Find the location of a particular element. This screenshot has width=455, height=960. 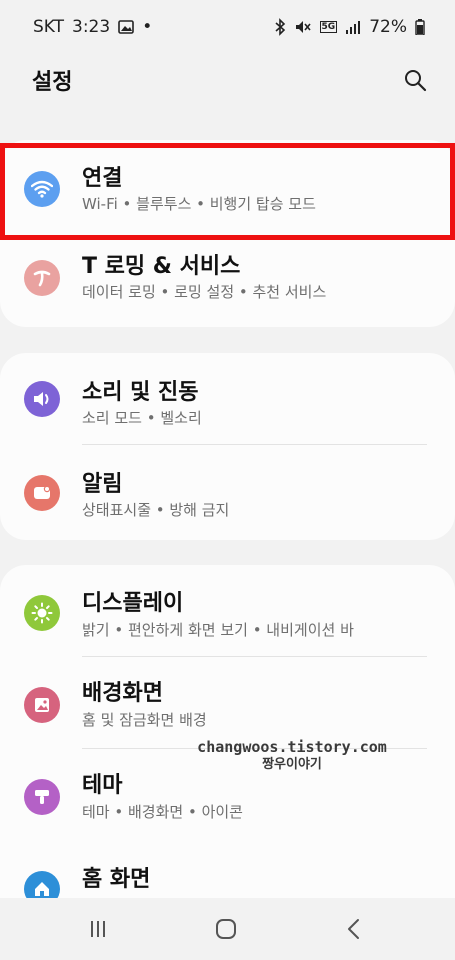

bluetooth-icon is located at coordinates (280, 27).